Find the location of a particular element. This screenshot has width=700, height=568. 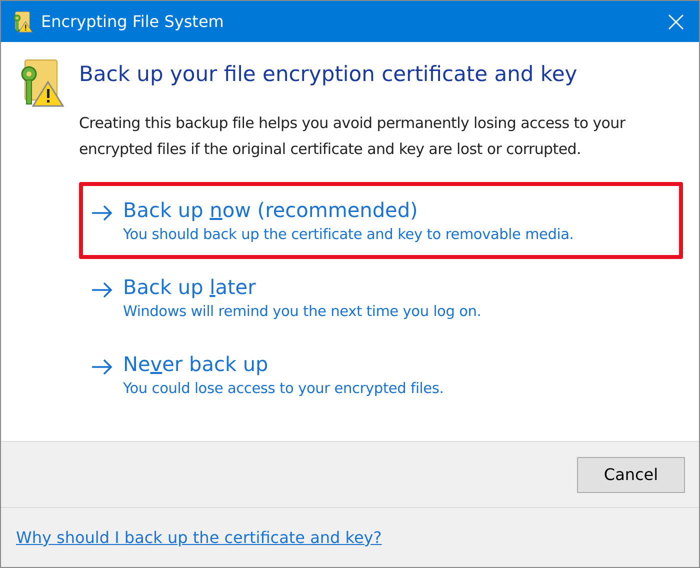

option-description: You should back up the certificate and key to removable media. is located at coordinates (348, 235).